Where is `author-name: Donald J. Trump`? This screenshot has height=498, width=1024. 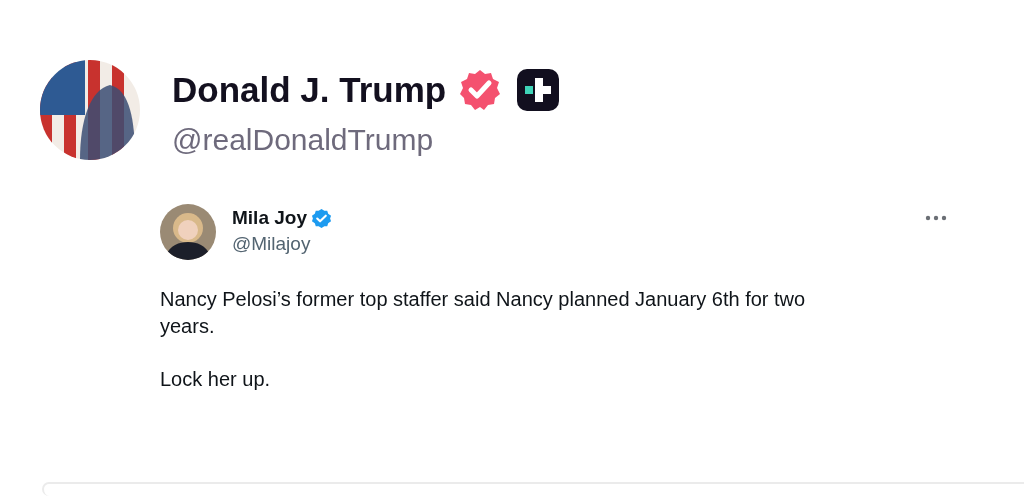 author-name: Donald J. Trump is located at coordinates (309, 90).